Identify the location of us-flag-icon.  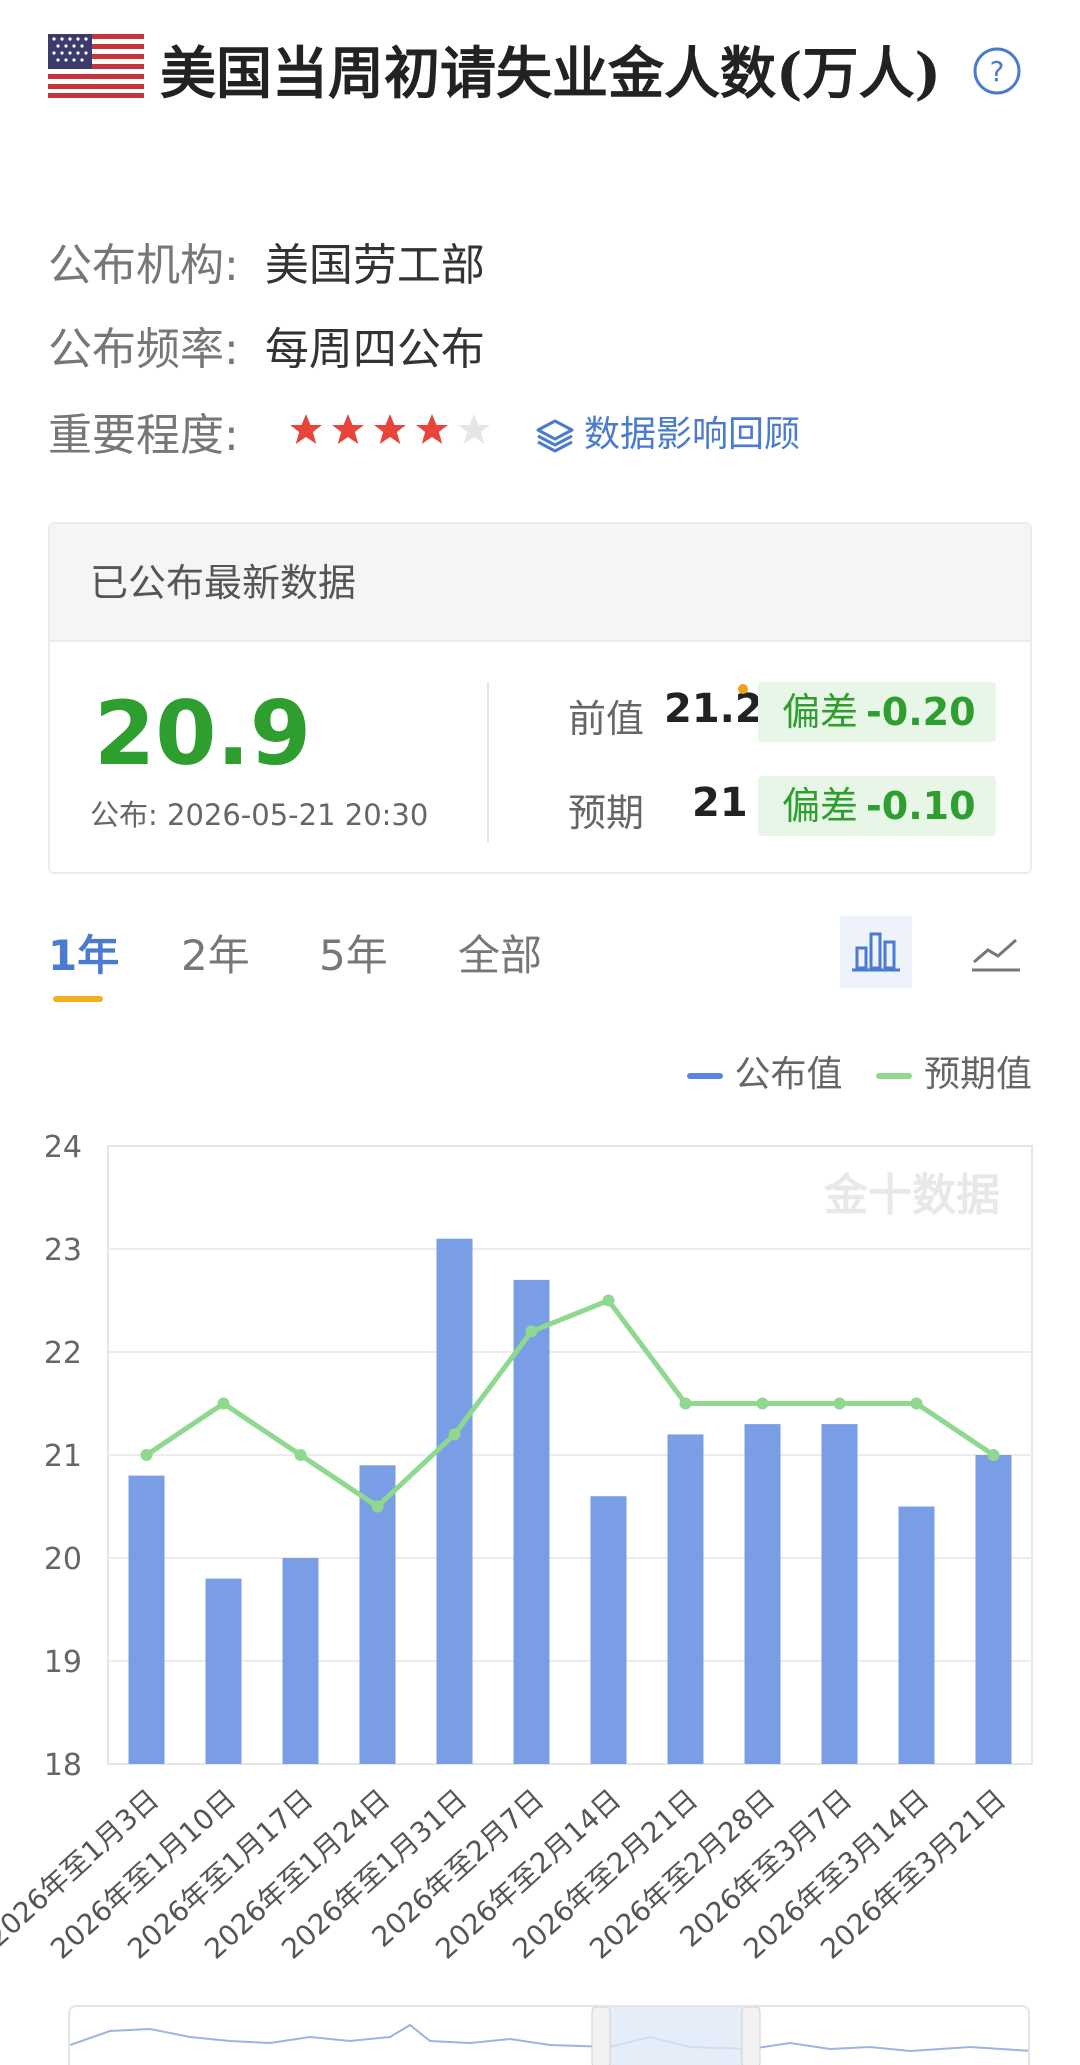
(96, 66).